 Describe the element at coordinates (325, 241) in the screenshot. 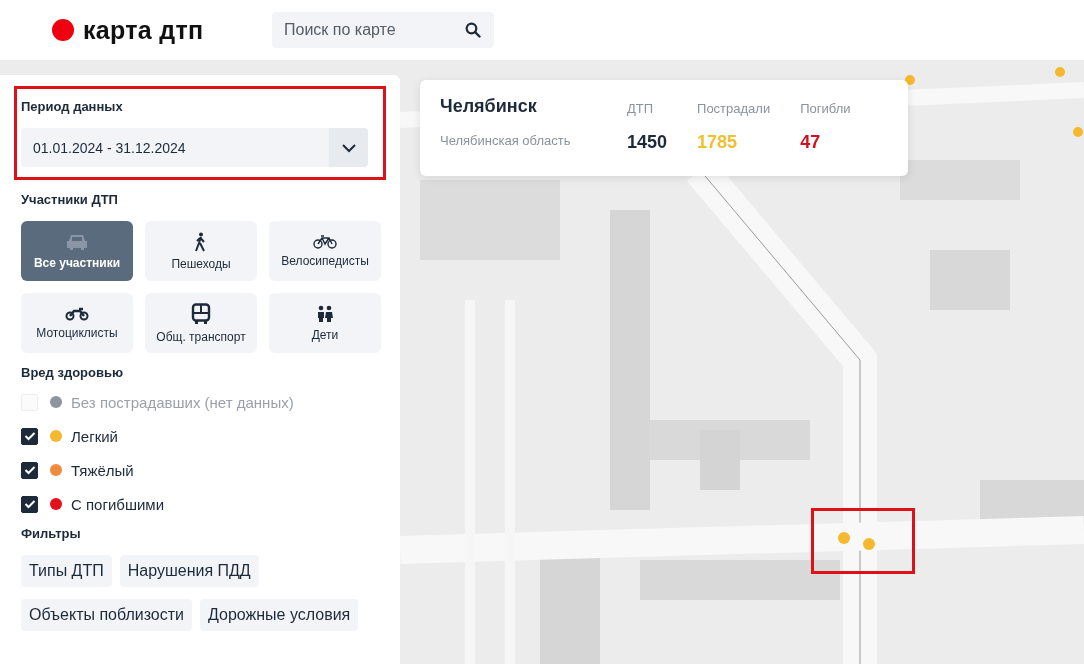

I see `bicycle-icon` at that location.